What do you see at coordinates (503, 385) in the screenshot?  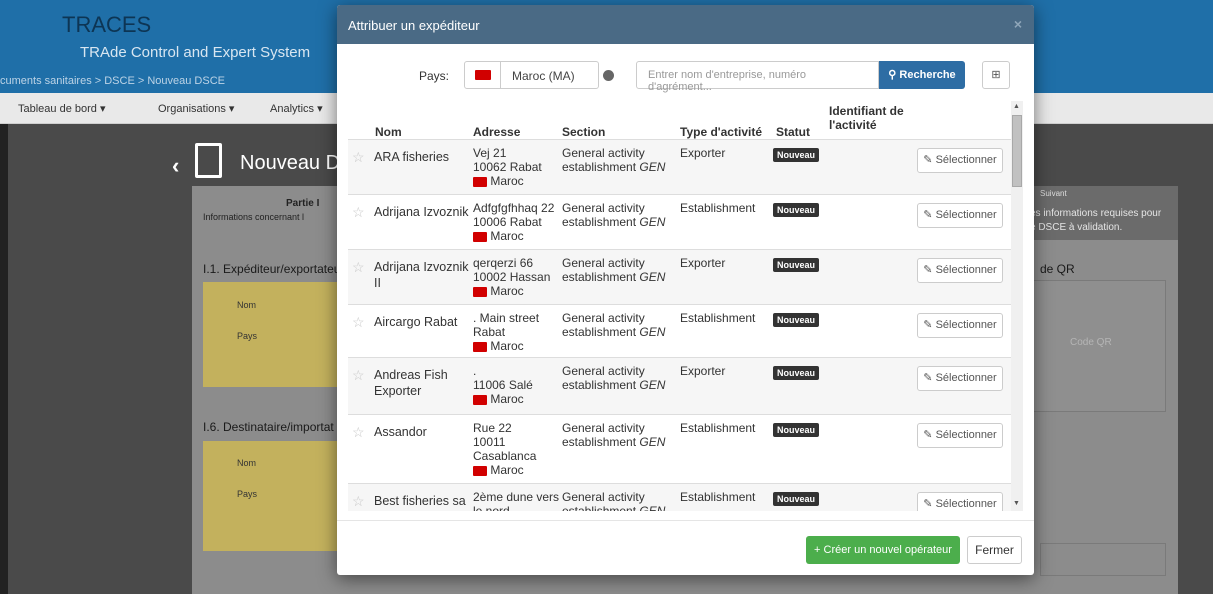 I see `operator-address: 11006 Salé` at bounding box center [503, 385].